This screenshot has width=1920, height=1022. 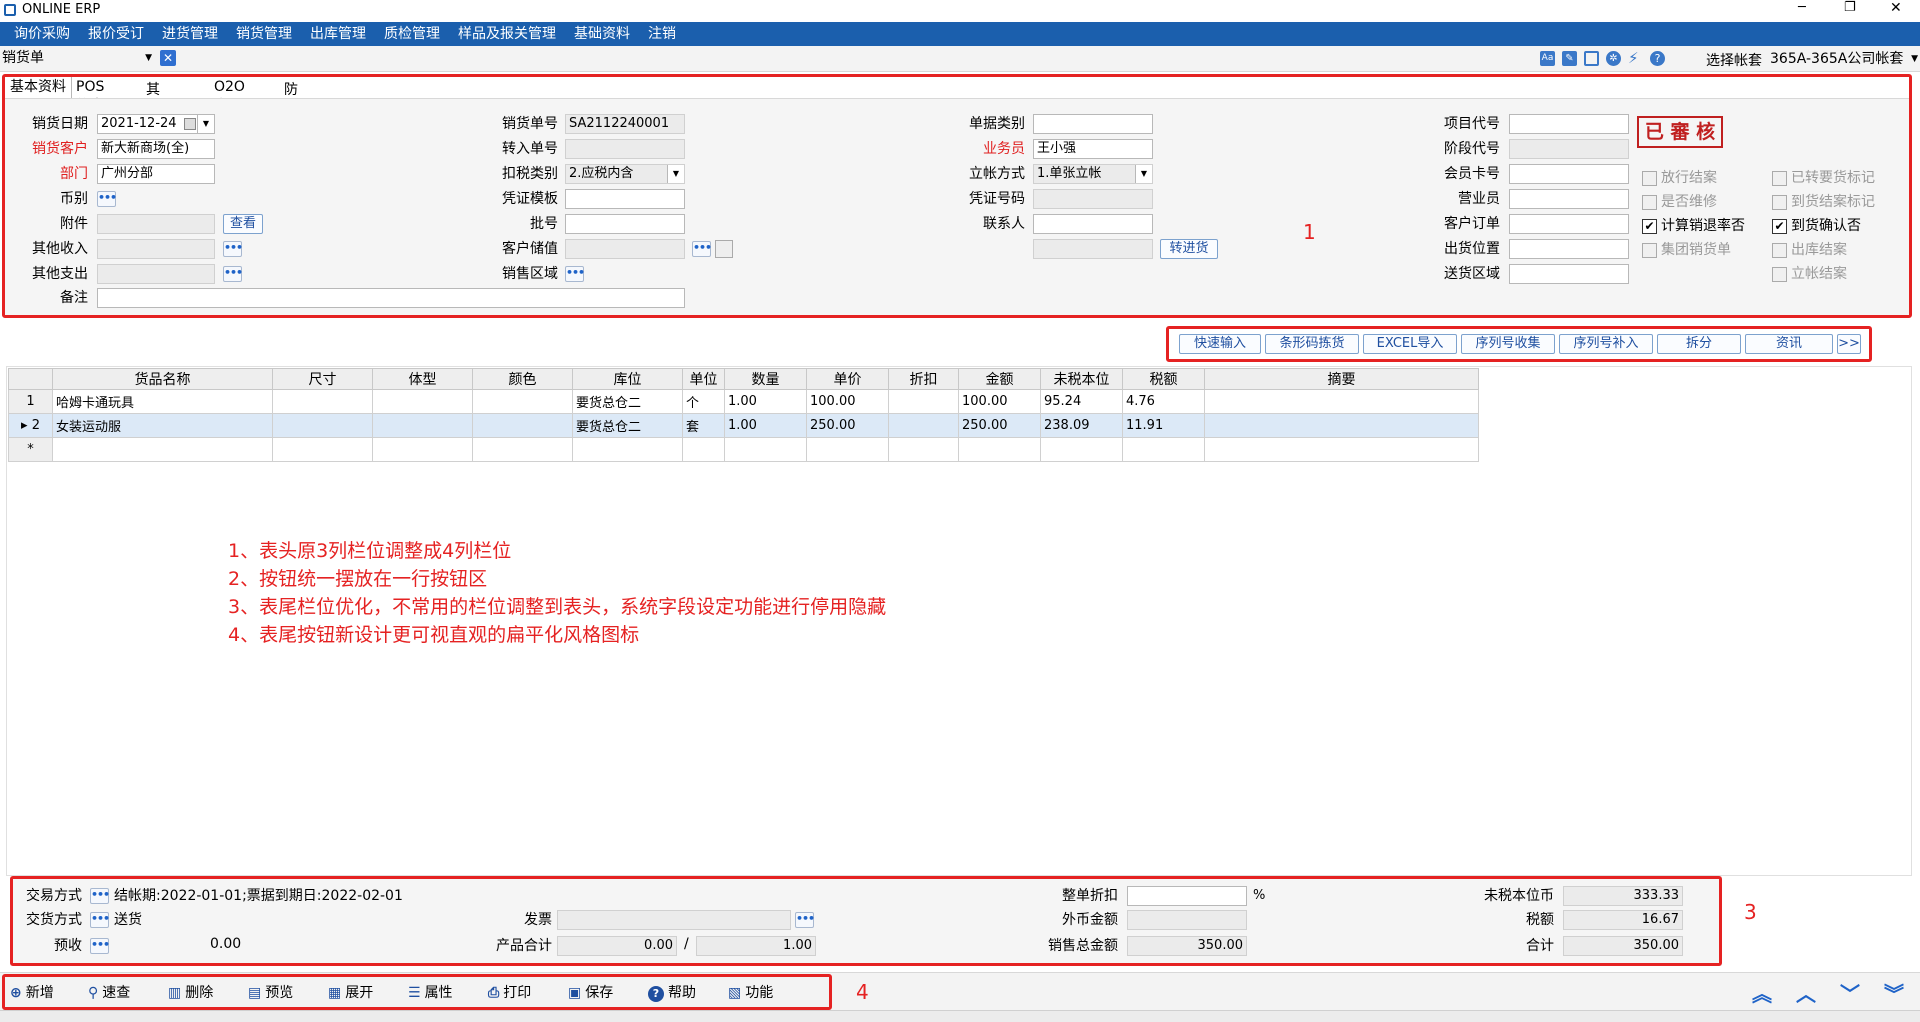 I want to click on restore-button: ❐, so click(x=1850, y=7).